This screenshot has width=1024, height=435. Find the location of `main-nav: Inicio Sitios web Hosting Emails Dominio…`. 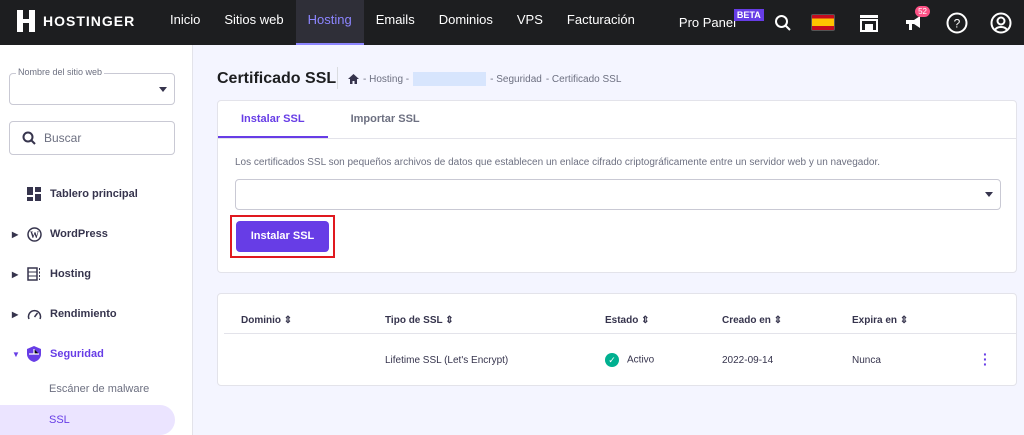

main-nav: Inicio Sitios web Hosting Emails Dominio… is located at coordinates (402, 22).